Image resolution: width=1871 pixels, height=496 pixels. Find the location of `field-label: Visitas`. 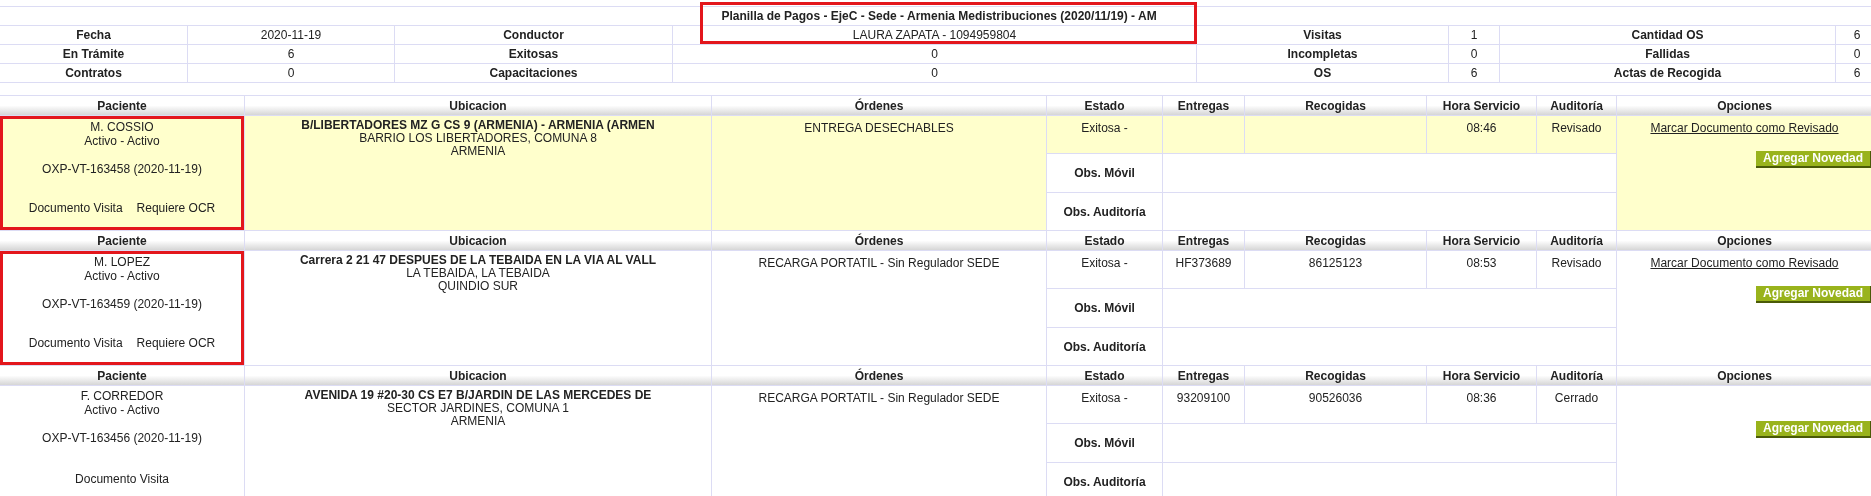

field-label: Visitas is located at coordinates (1322, 35).